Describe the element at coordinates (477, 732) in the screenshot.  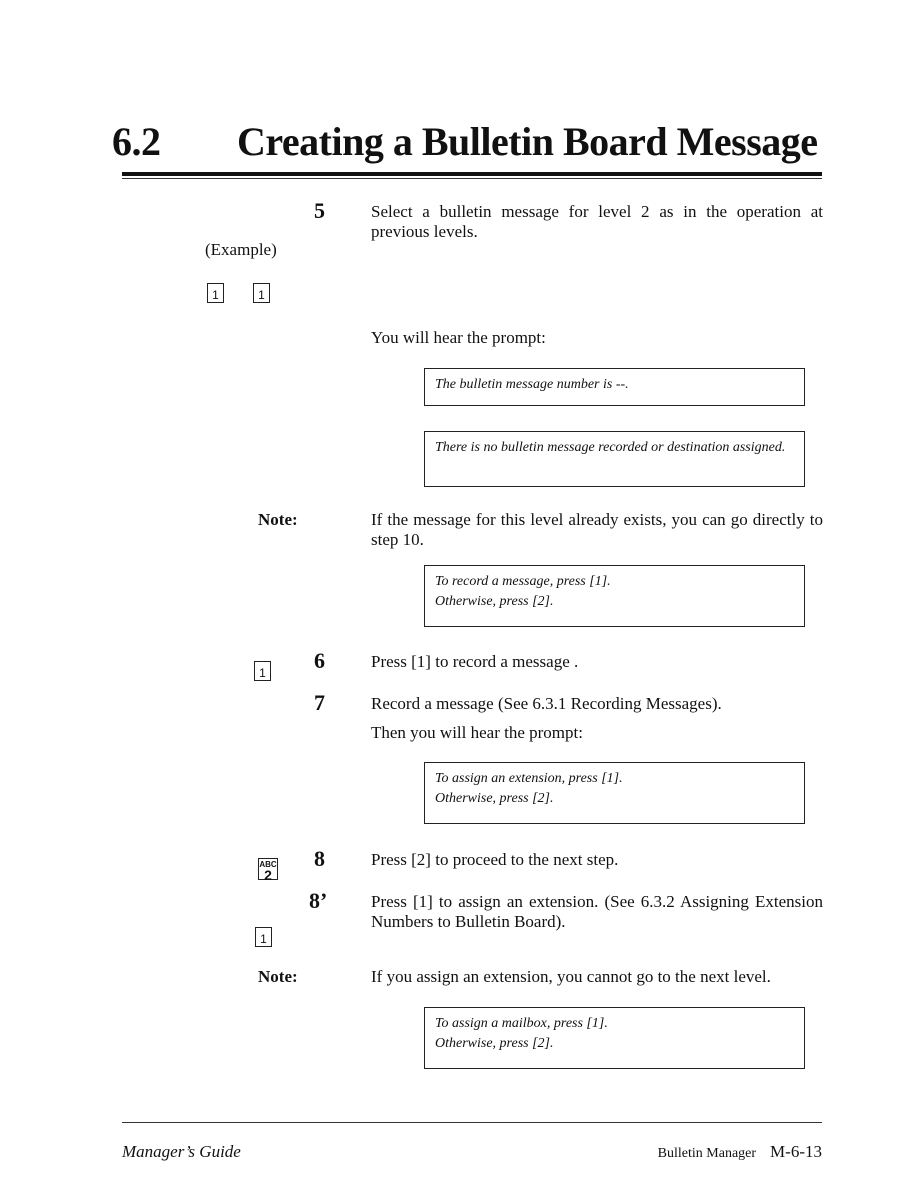
I see `step-7-followup: Then you will hear the prompt:` at that location.